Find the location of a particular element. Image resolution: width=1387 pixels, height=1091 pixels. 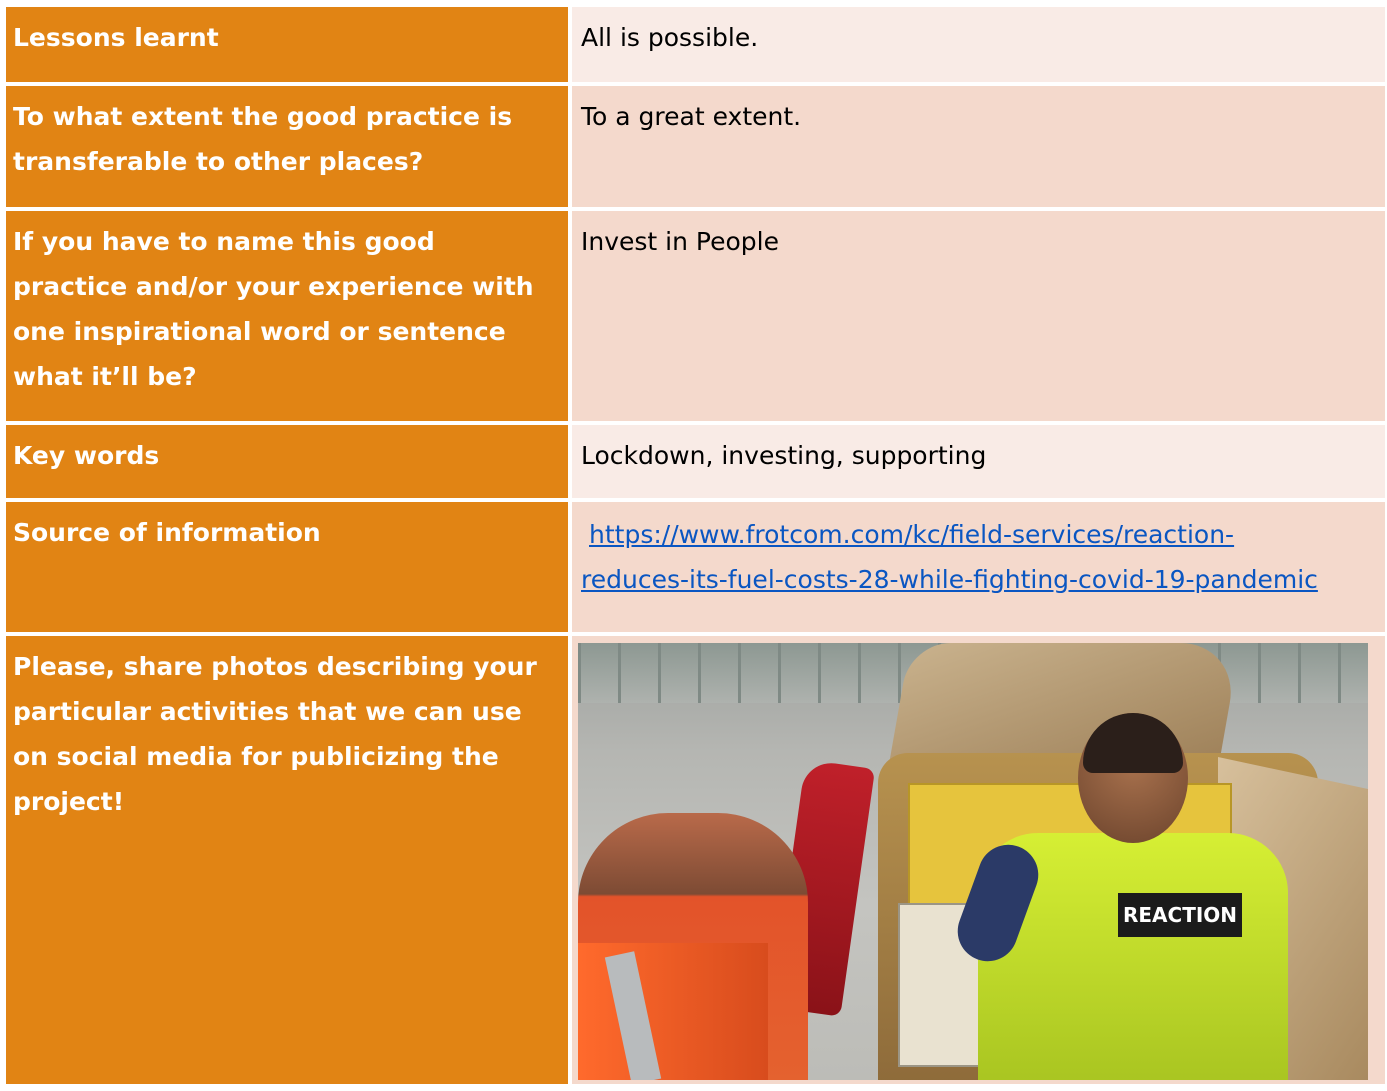

row-value: All is possible. is located at coordinates (978, 44).